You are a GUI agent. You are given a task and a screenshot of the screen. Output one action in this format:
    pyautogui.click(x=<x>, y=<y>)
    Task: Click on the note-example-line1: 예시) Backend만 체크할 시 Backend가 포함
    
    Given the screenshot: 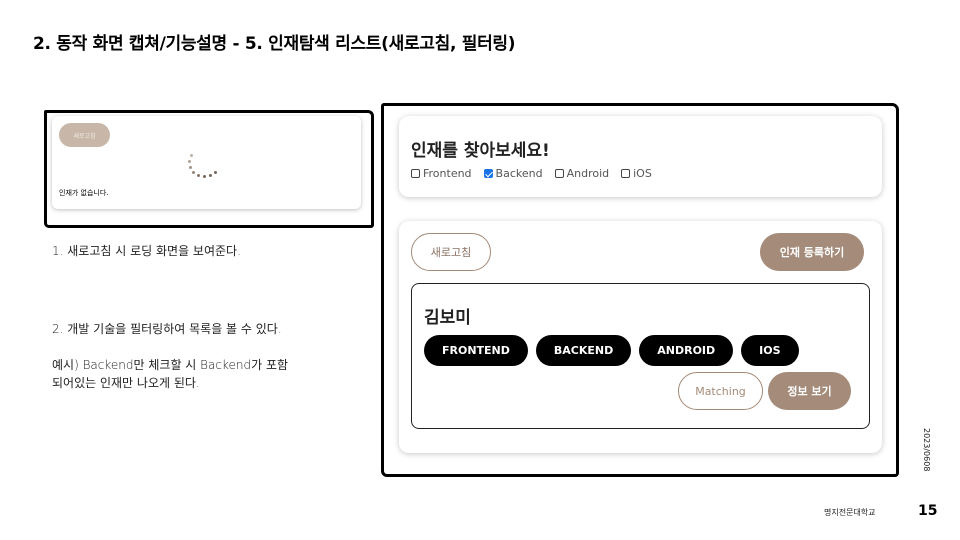 What is the action you would take?
    pyautogui.click(x=170, y=365)
    